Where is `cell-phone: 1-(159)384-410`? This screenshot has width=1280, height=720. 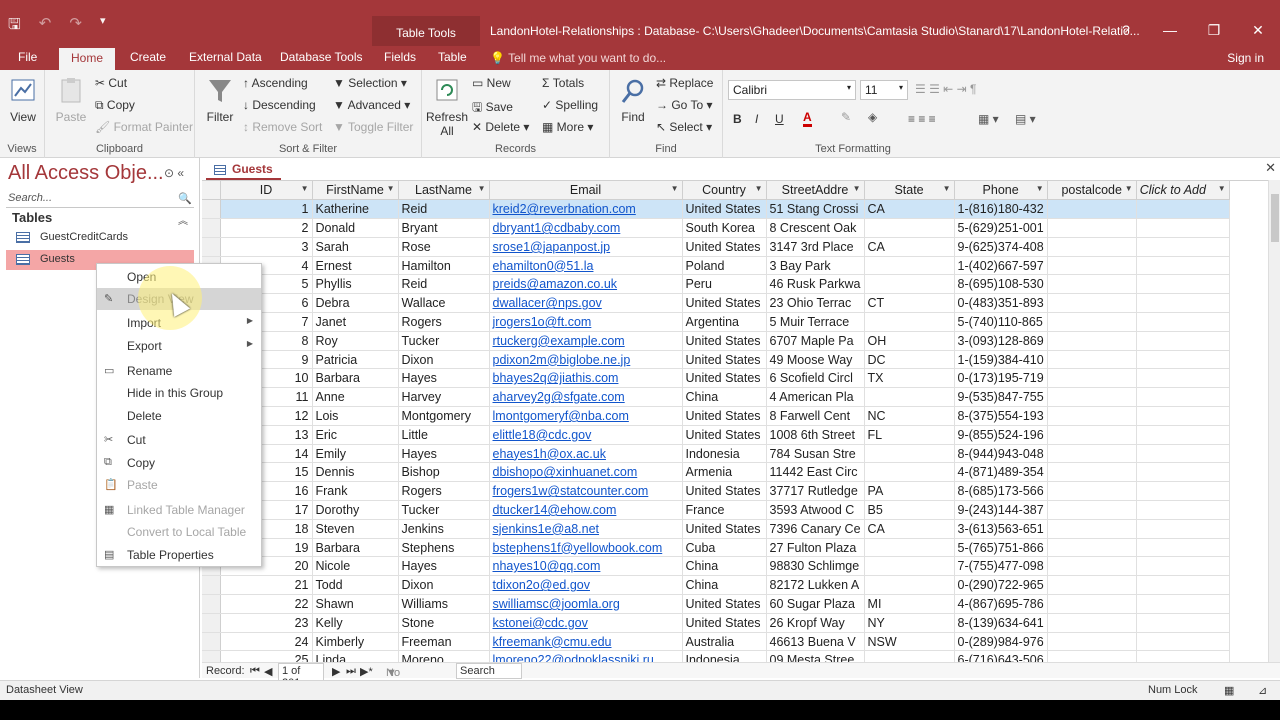 cell-phone: 1-(159)384-410 is located at coordinates (1001, 360).